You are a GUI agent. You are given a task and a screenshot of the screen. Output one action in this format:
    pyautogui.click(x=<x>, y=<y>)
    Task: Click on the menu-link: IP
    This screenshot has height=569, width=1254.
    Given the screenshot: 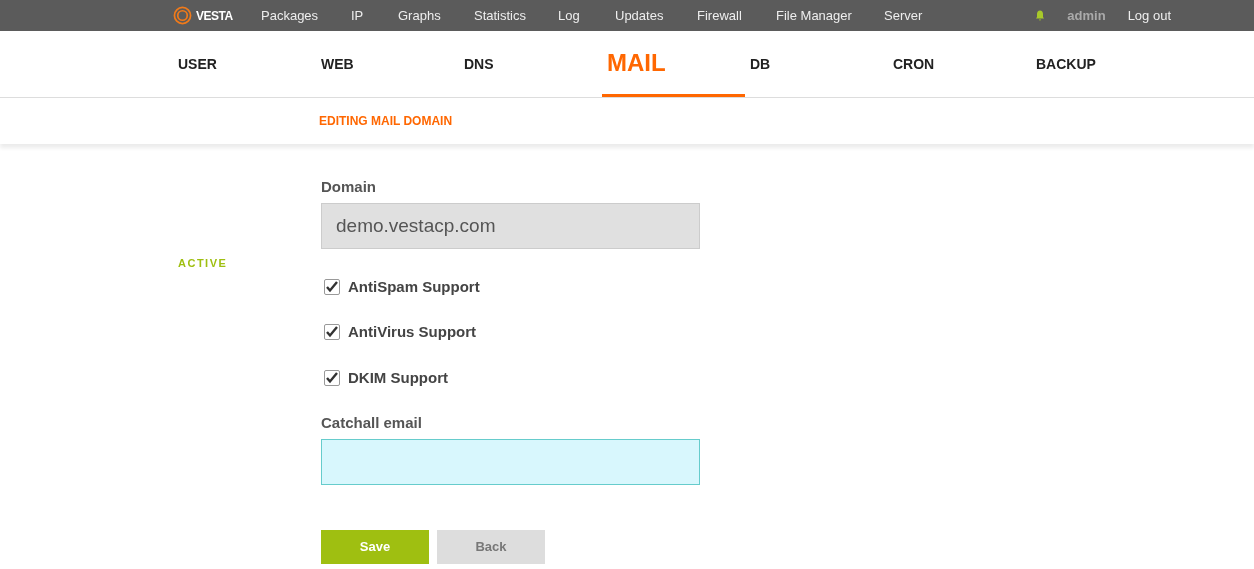 What is the action you would take?
    pyautogui.click(x=374, y=15)
    